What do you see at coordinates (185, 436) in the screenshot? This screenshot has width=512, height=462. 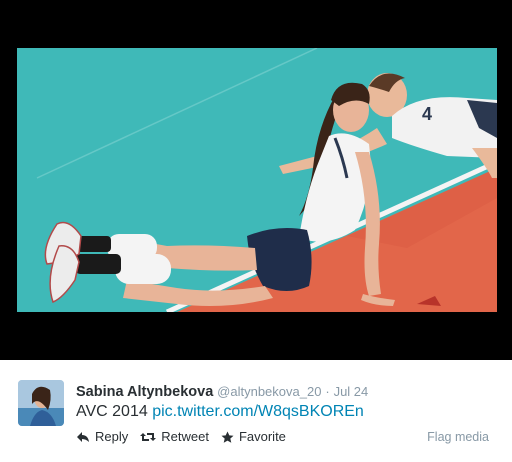 I see `retweet-label: Retweet` at bounding box center [185, 436].